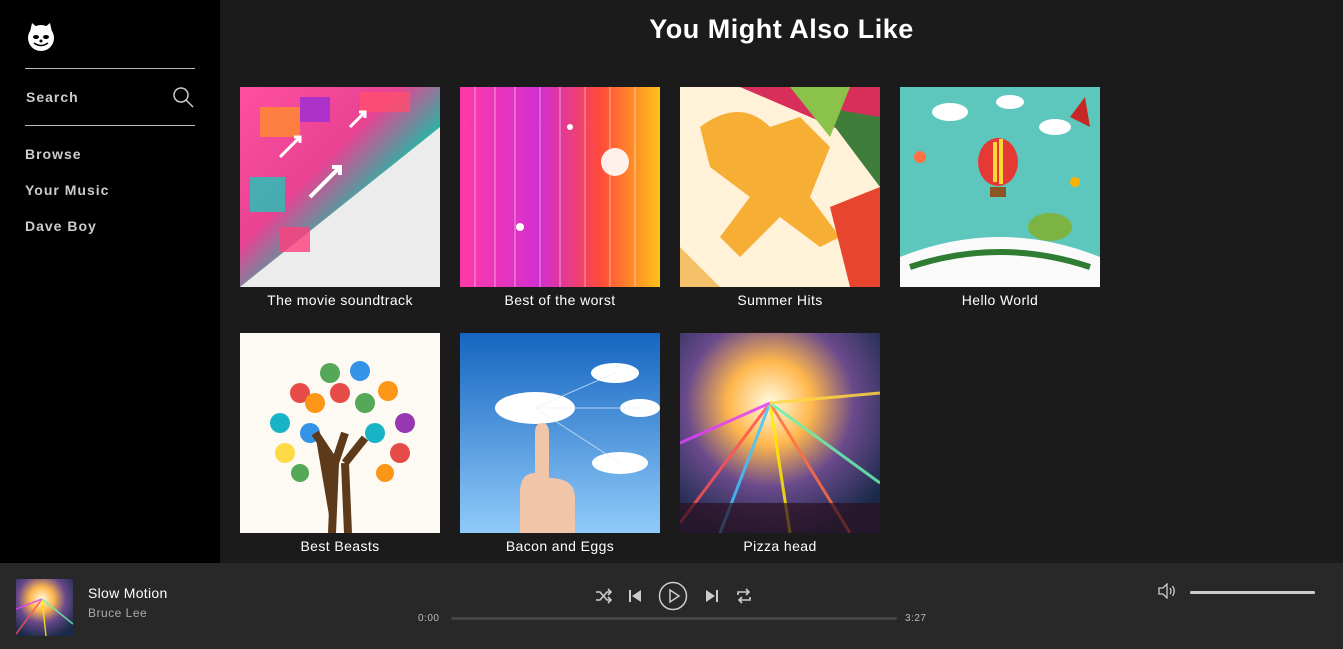 The width and height of the screenshot is (1343, 649). I want to click on volume-slider, so click(1252, 592).